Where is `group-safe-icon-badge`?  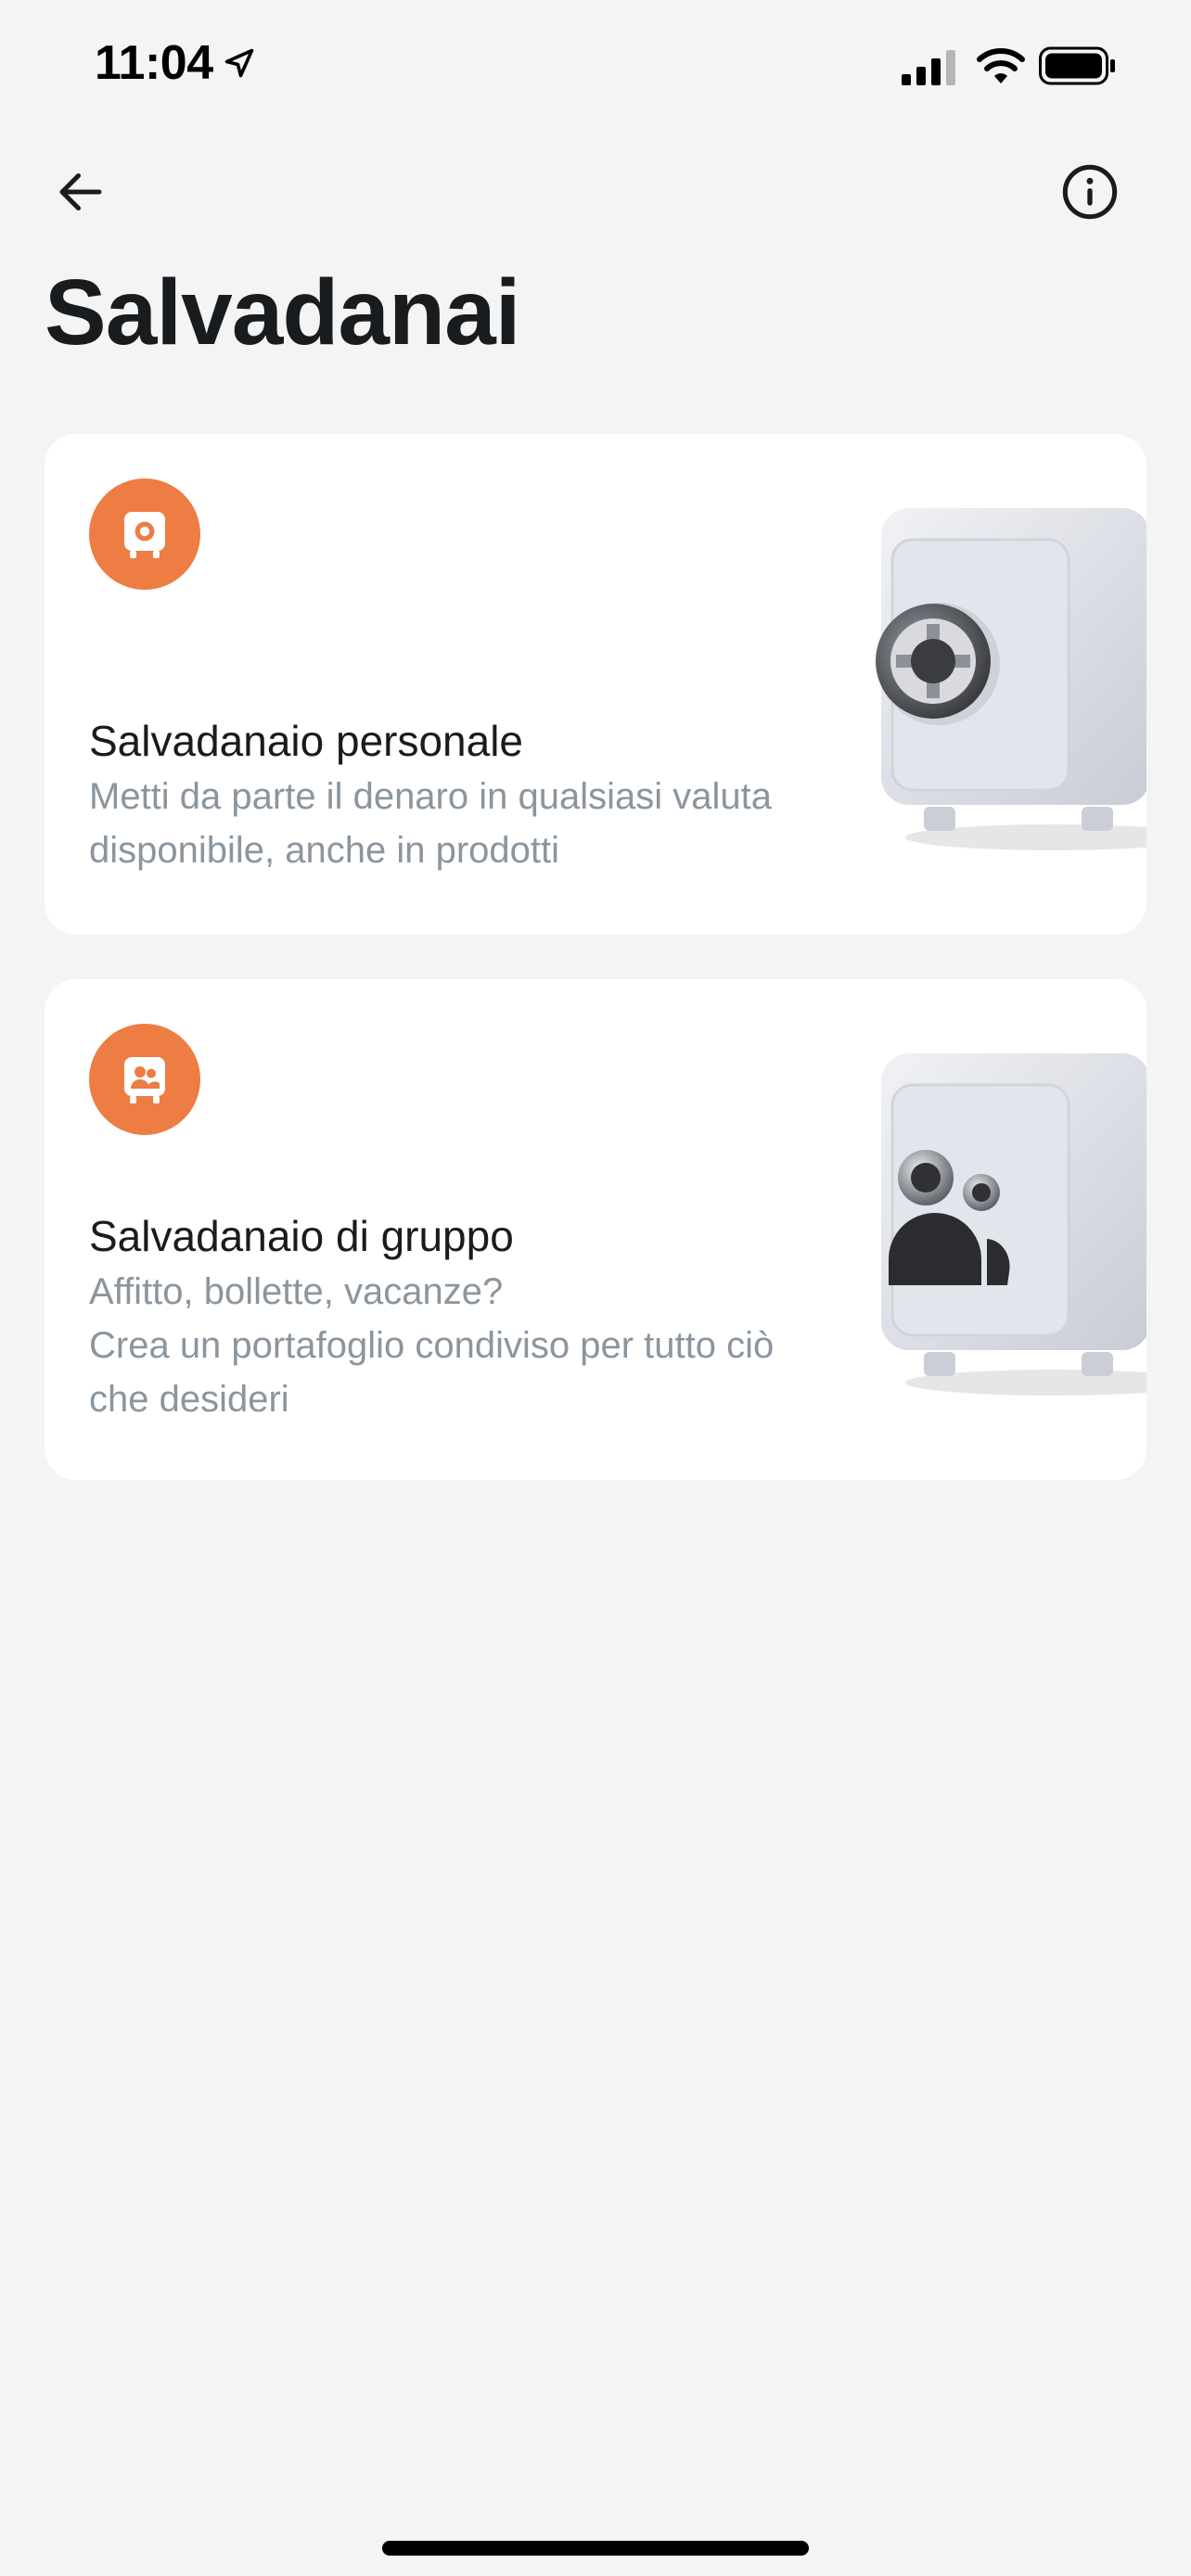
group-safe-icon-badge is located at coordinates (145, 1079).